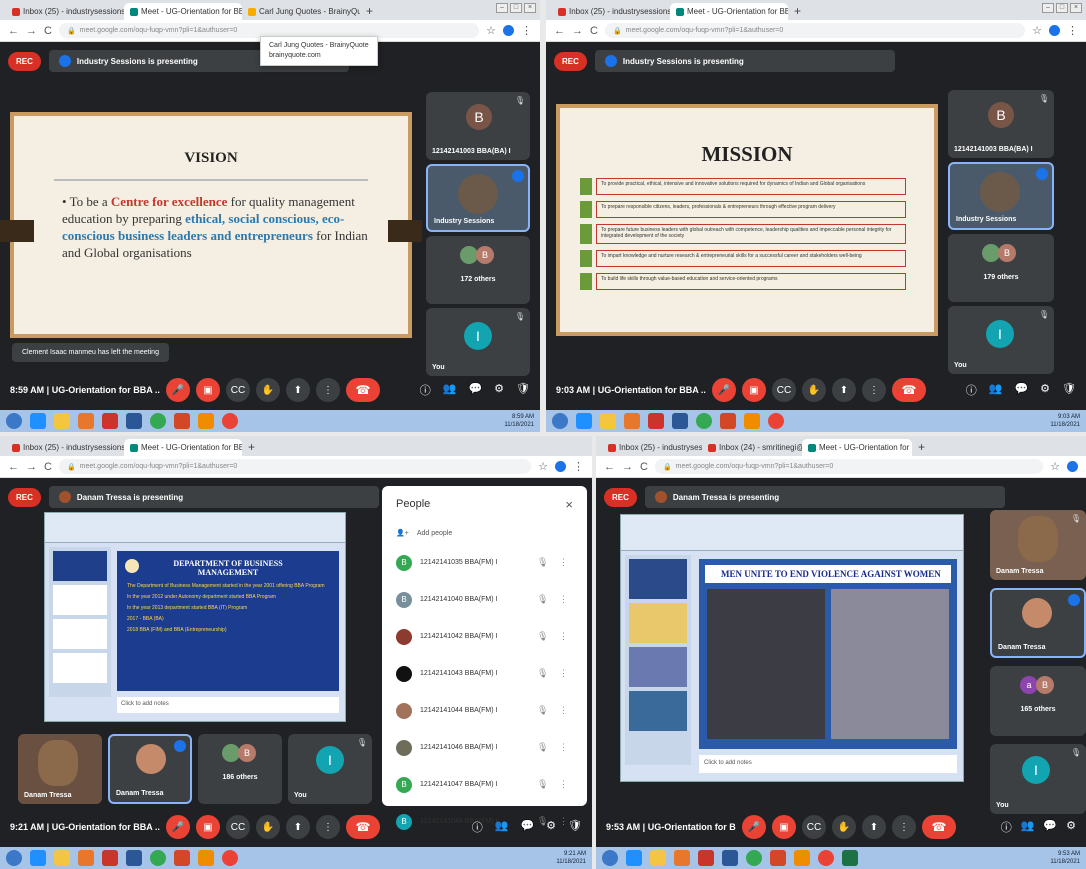  Describe the element at coordinates (484, 784) in the screenshot. I see `participant-row: B 12142141047 BBA(FM) I 🎙 ⋮` at that location.